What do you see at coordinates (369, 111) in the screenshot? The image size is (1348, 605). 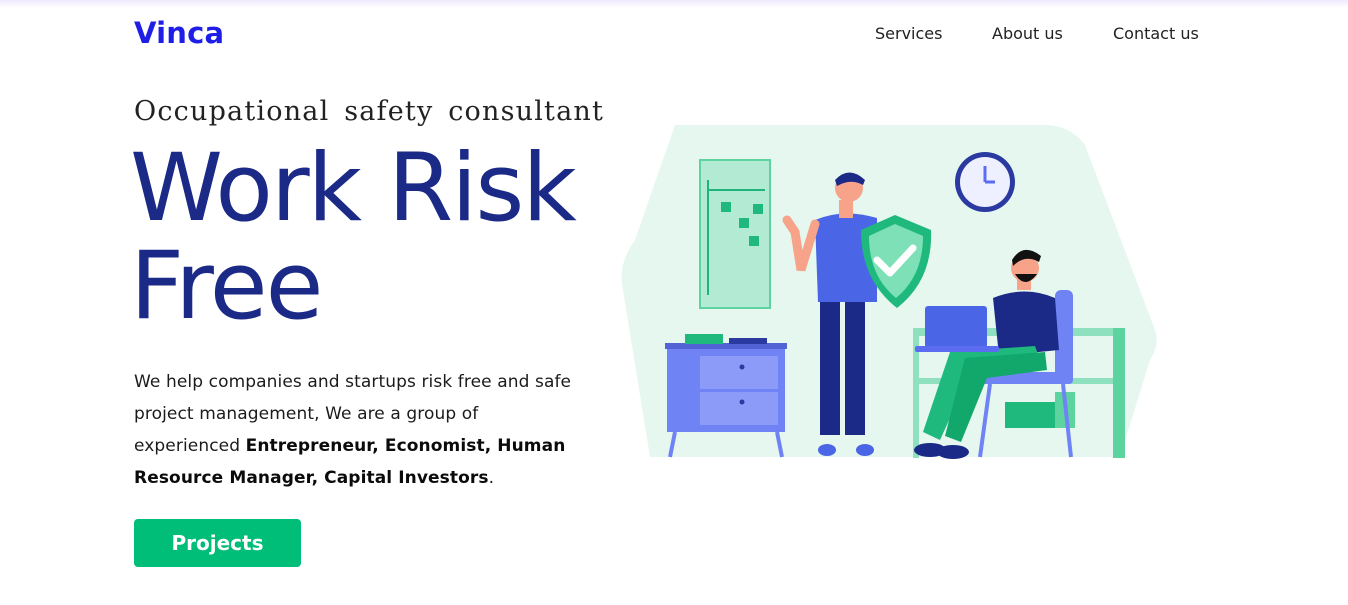 I see `hero-eyebrow: Occupational safety consultant` at bounding box center [369, 111].